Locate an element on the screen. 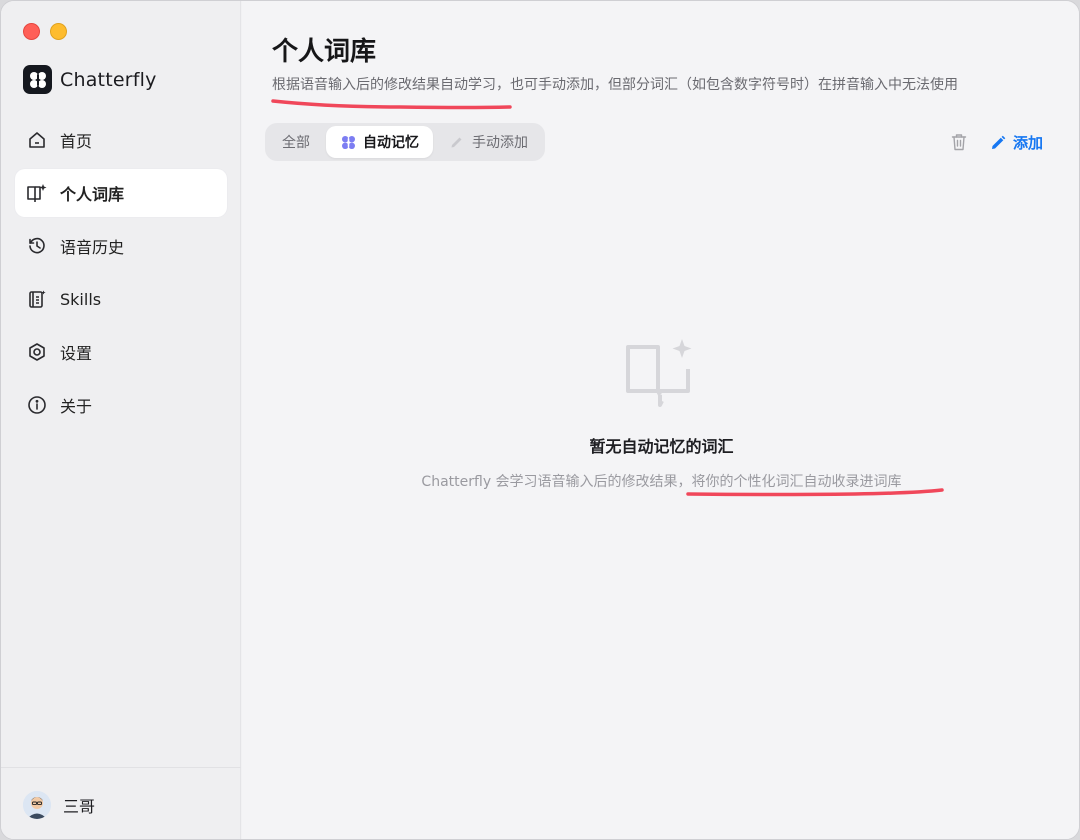  sidebar-item-about: 关于 is located at coordinates (121, 405).